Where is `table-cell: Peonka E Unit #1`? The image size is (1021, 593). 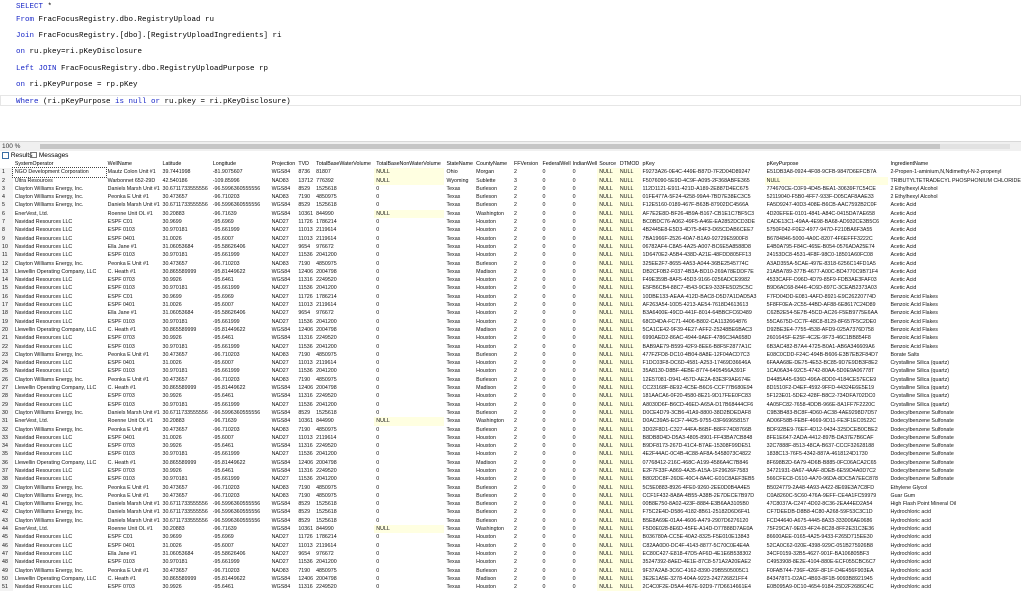
table-cell: Peonka E Unit #1 is located at coordinates (133, 430).